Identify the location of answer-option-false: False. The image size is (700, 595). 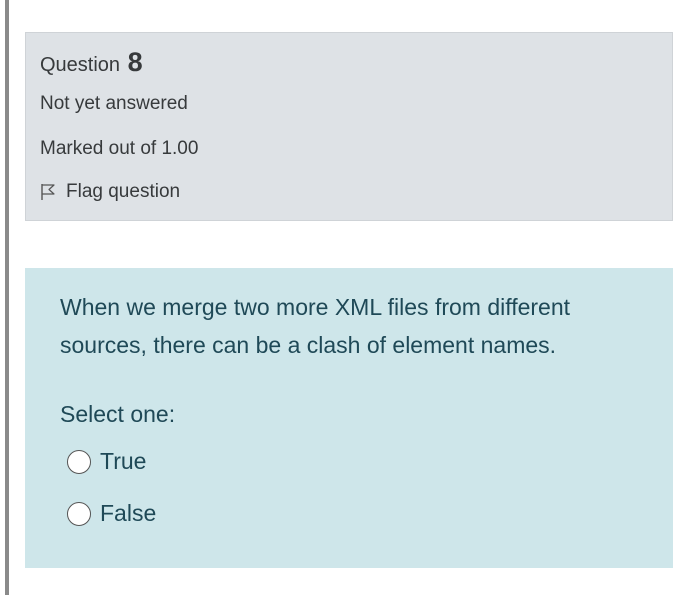
(111, 513).